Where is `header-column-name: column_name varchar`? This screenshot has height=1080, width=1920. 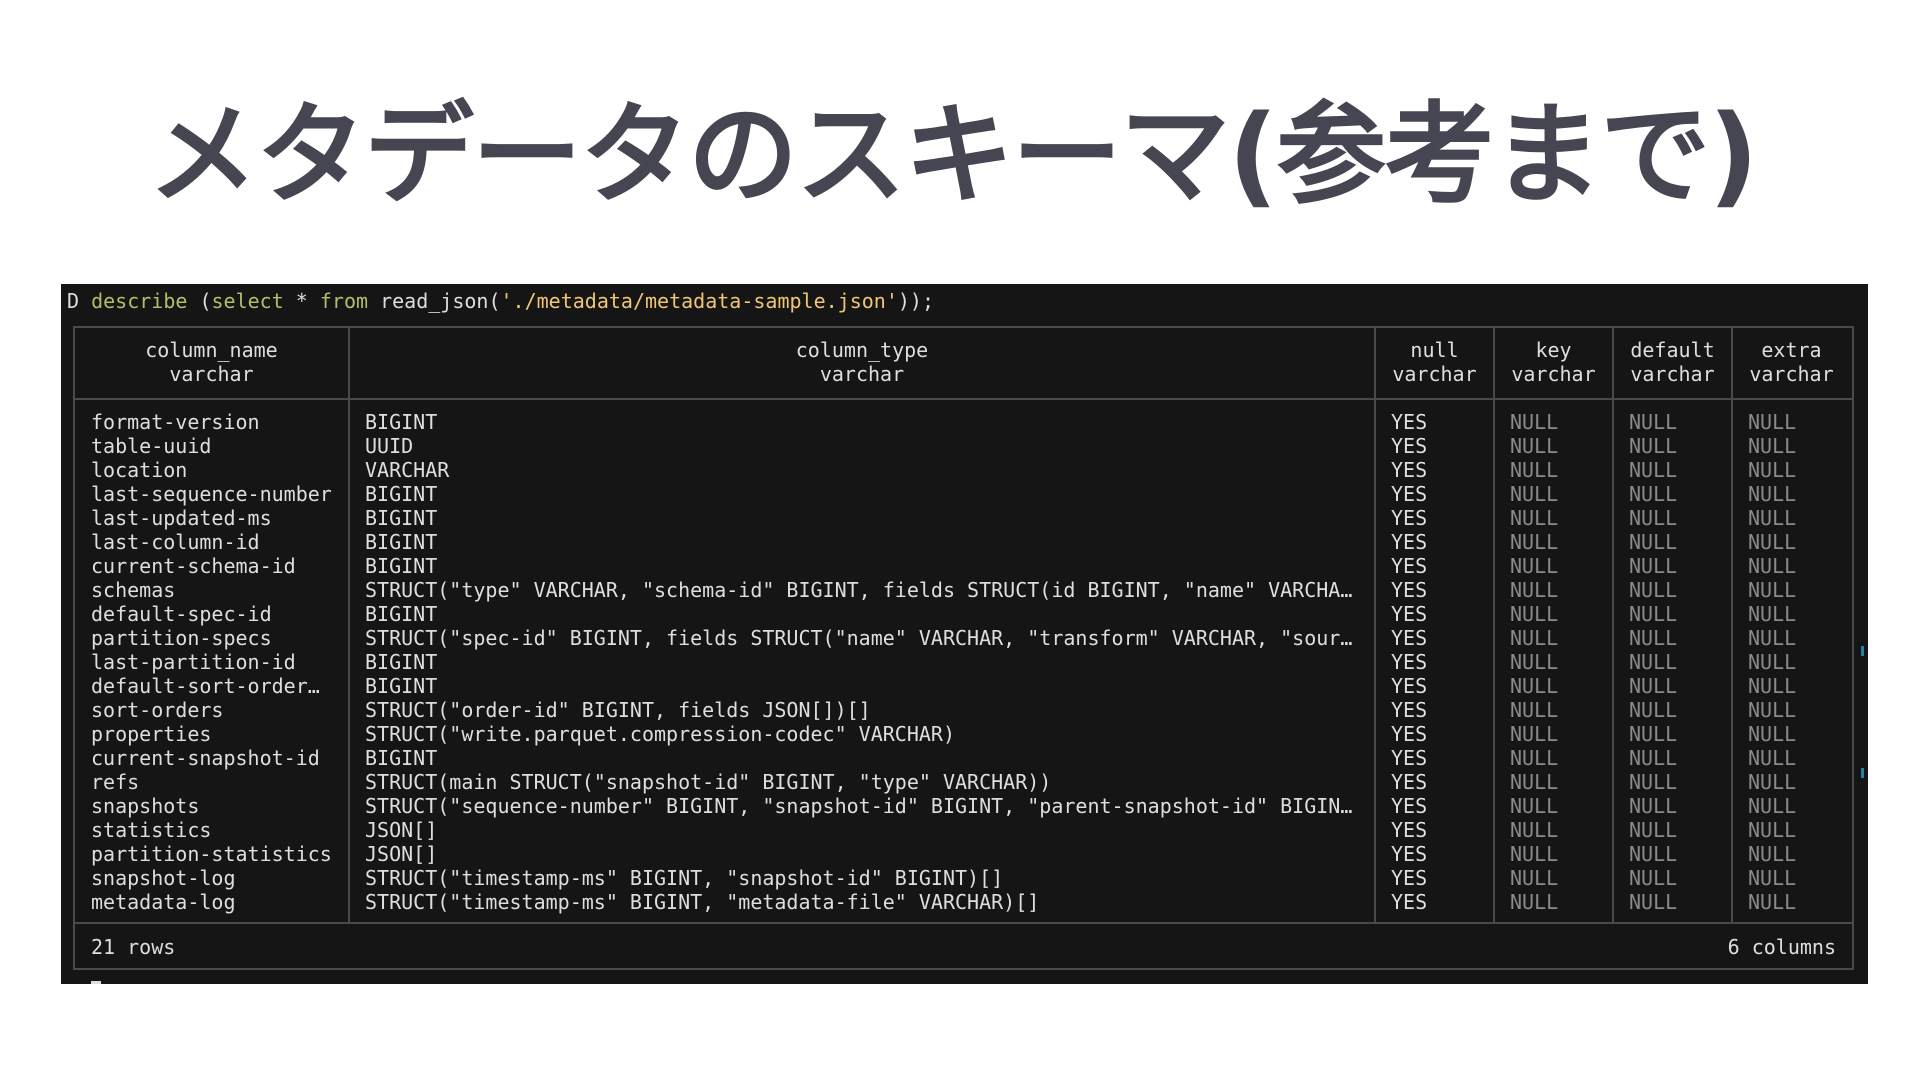 header-column-name: column_name varchar is located at coordinates (211, 362).